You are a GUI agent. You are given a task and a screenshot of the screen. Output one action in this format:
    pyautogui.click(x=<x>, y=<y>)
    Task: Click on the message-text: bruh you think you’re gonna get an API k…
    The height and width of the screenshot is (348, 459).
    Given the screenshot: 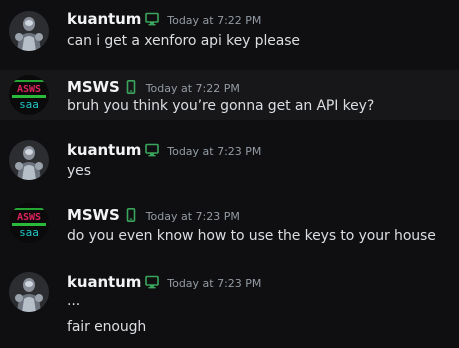 What is the action you would take?
    pyautogui.click(x=221, y=106)
    